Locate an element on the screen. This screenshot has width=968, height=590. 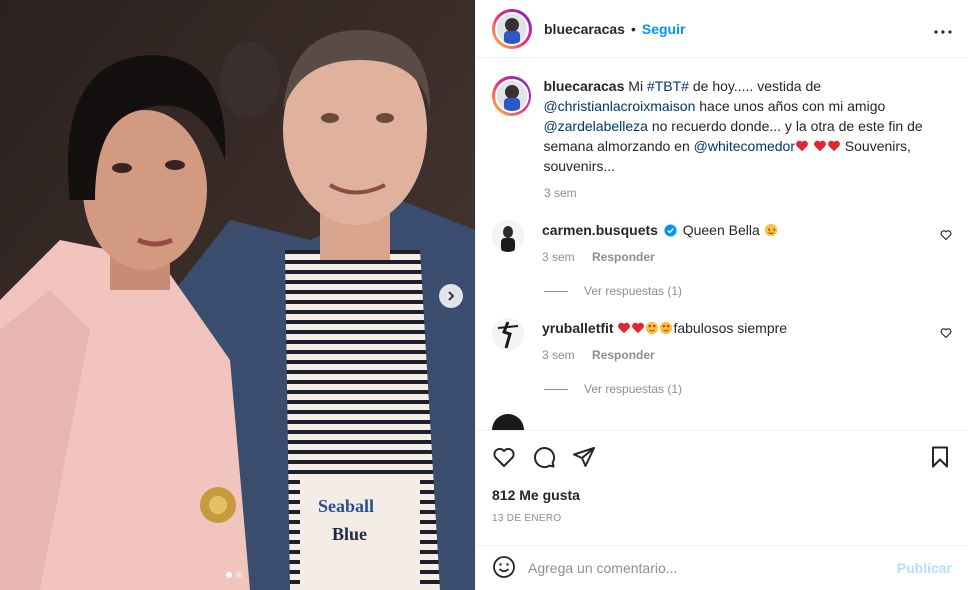
comment-bubble-icon is located at coordinates (545, 457).